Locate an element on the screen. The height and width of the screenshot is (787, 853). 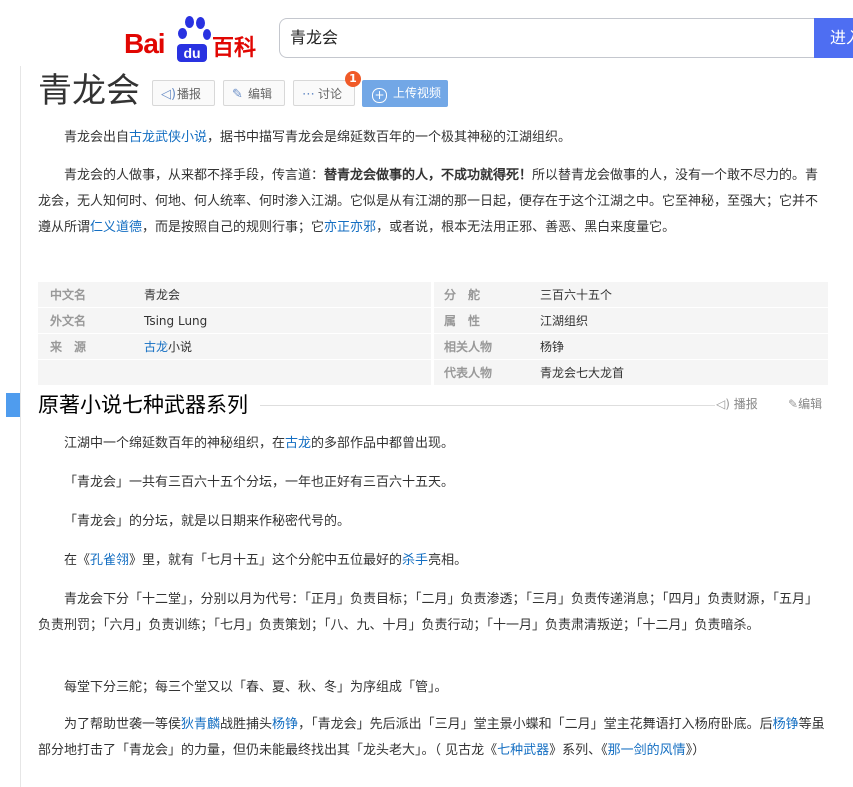
info-key: 分 舵 is located at coordinates (462, 295).